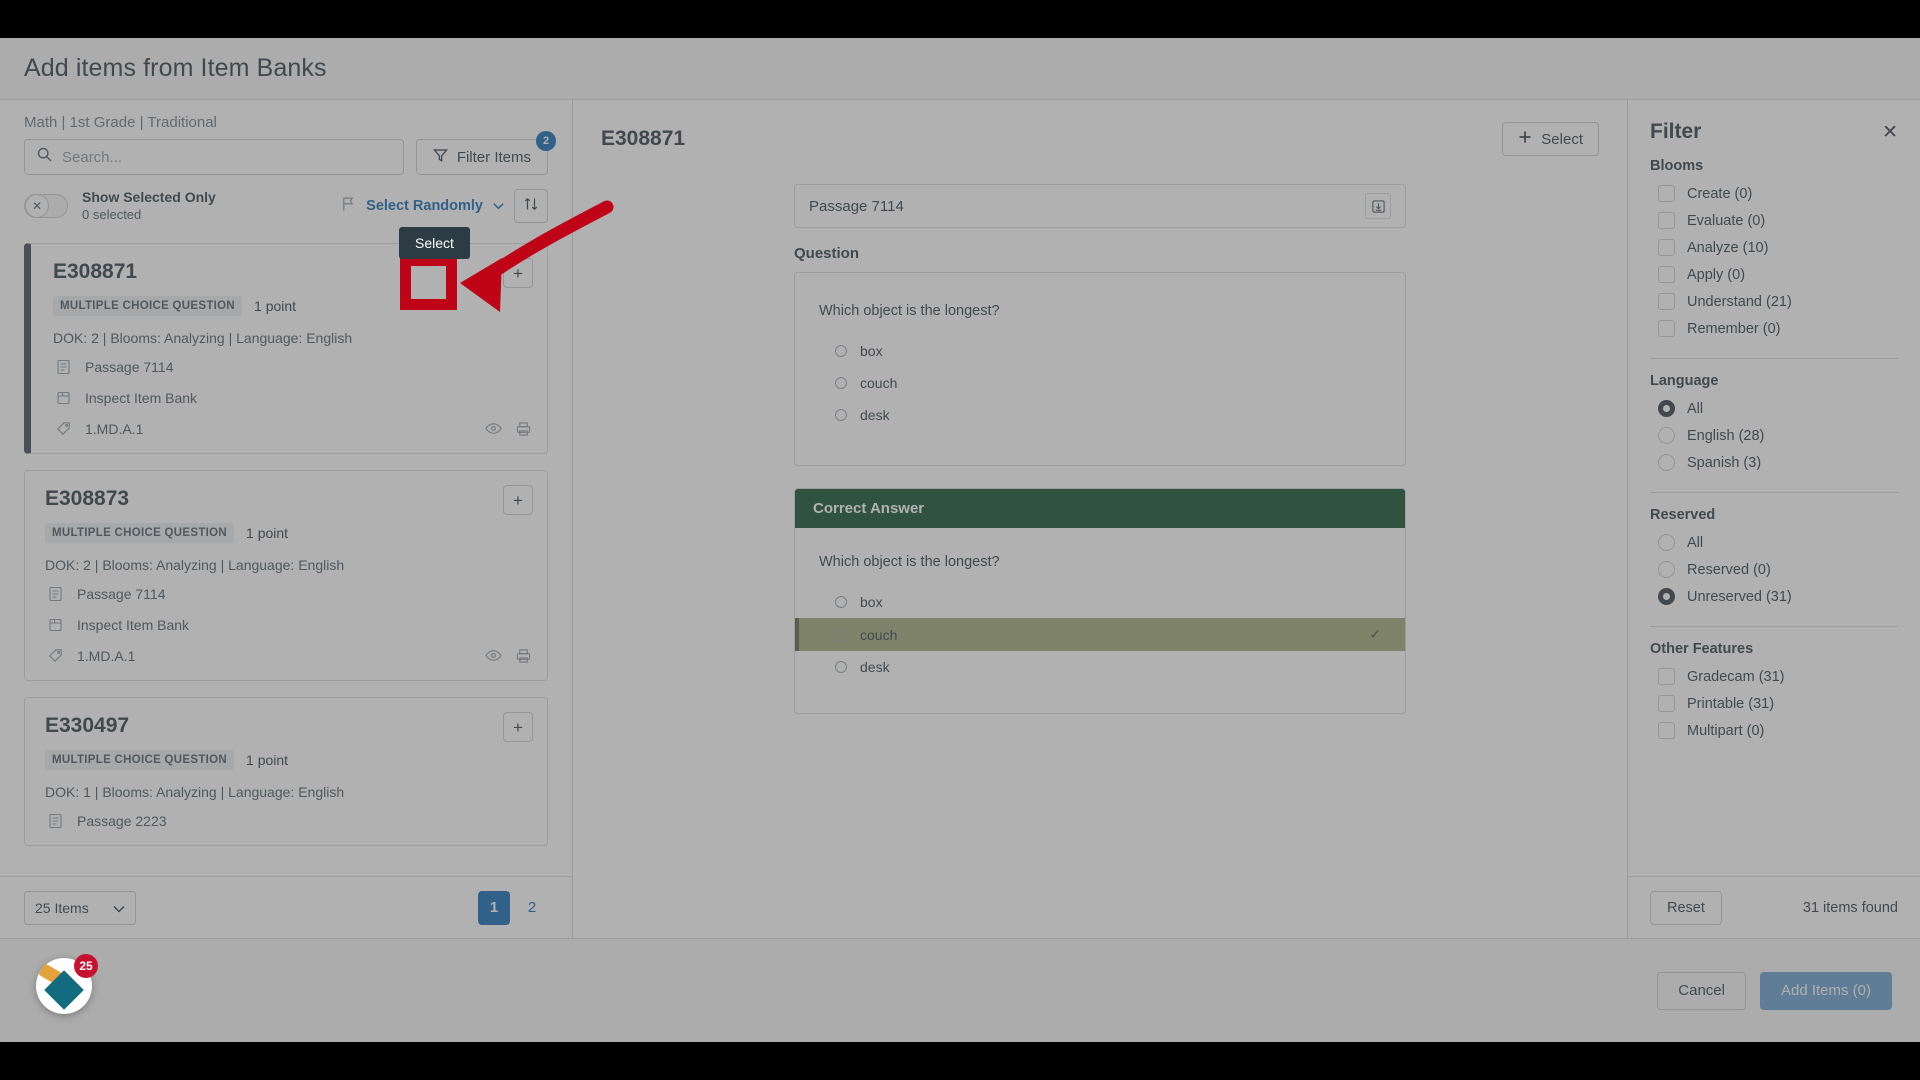 Image resolution: width=1920 pixels, height=1080 pixels. I want to click on filter-items-label: Filter Items, so click(493, 157).